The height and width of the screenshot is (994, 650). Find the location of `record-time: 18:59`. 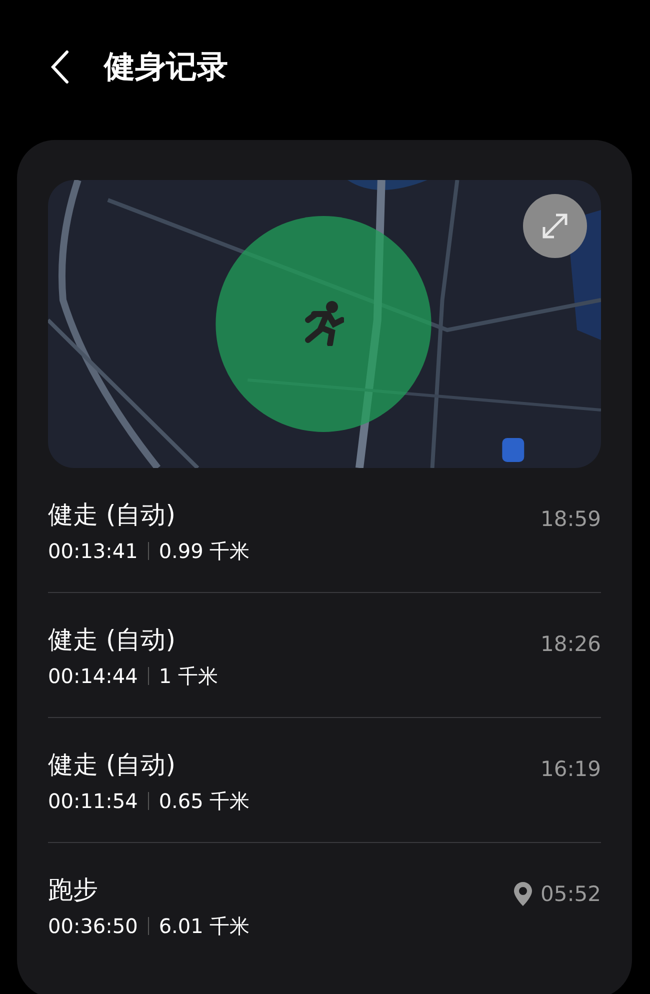

record-time: 18:59 is located at coordinates (570, 519).